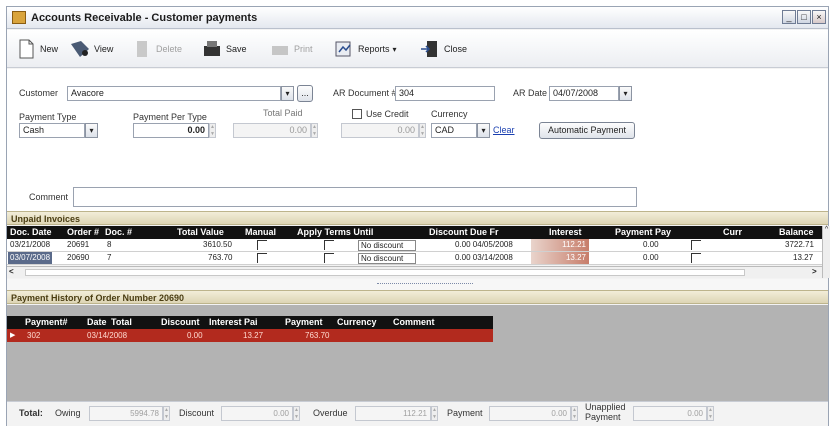 This screenshot has height=430, width=835. What do you see at coordinates (200, 232) in the screenshot?
I see `col-total-value: Total Value` at bounding box center [200, 232].